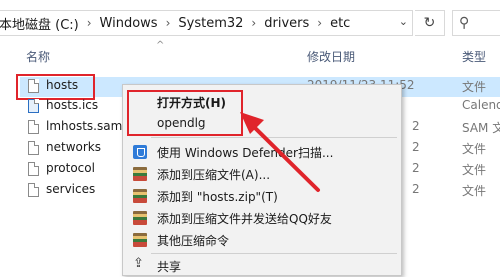  What do you see at coordinates (476, 23) in the screenshot?
I see `search-box: ⚲` at bounding box center [476, 23].